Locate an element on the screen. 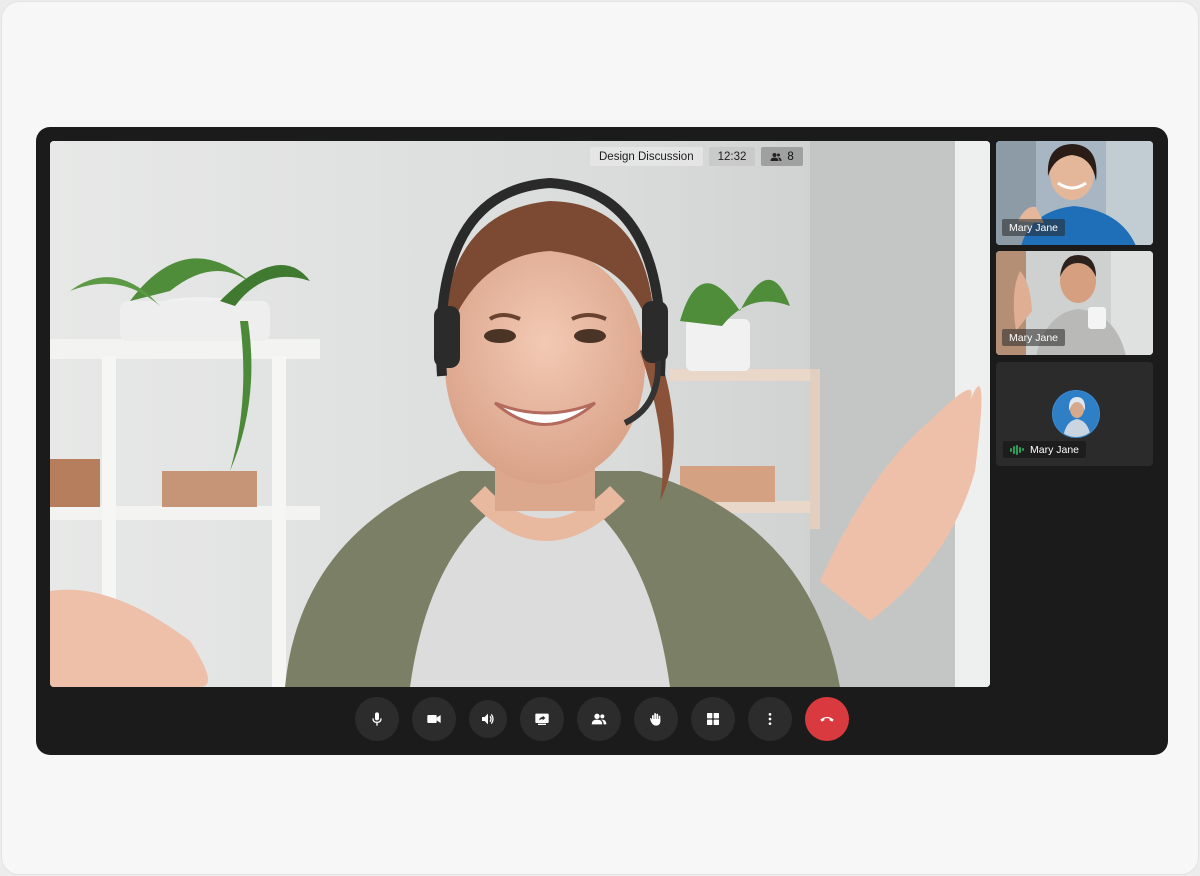 Image resolution: width=1200 pixels, height=876 pixels. microphone-icon is located at coordinates (377, 719).